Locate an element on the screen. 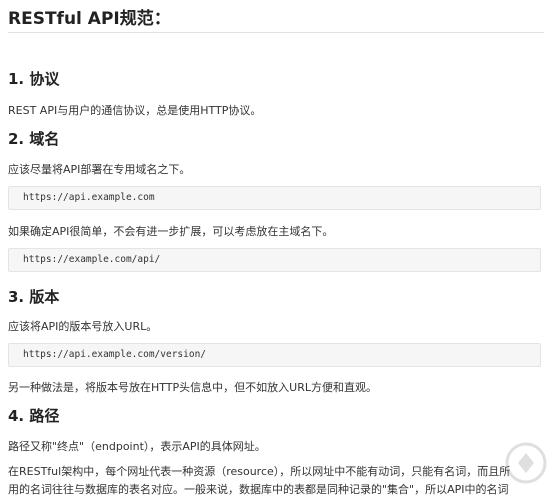 The image size is (554, 497). code-text: https://api.example.com is located at coordinates (89, 197).